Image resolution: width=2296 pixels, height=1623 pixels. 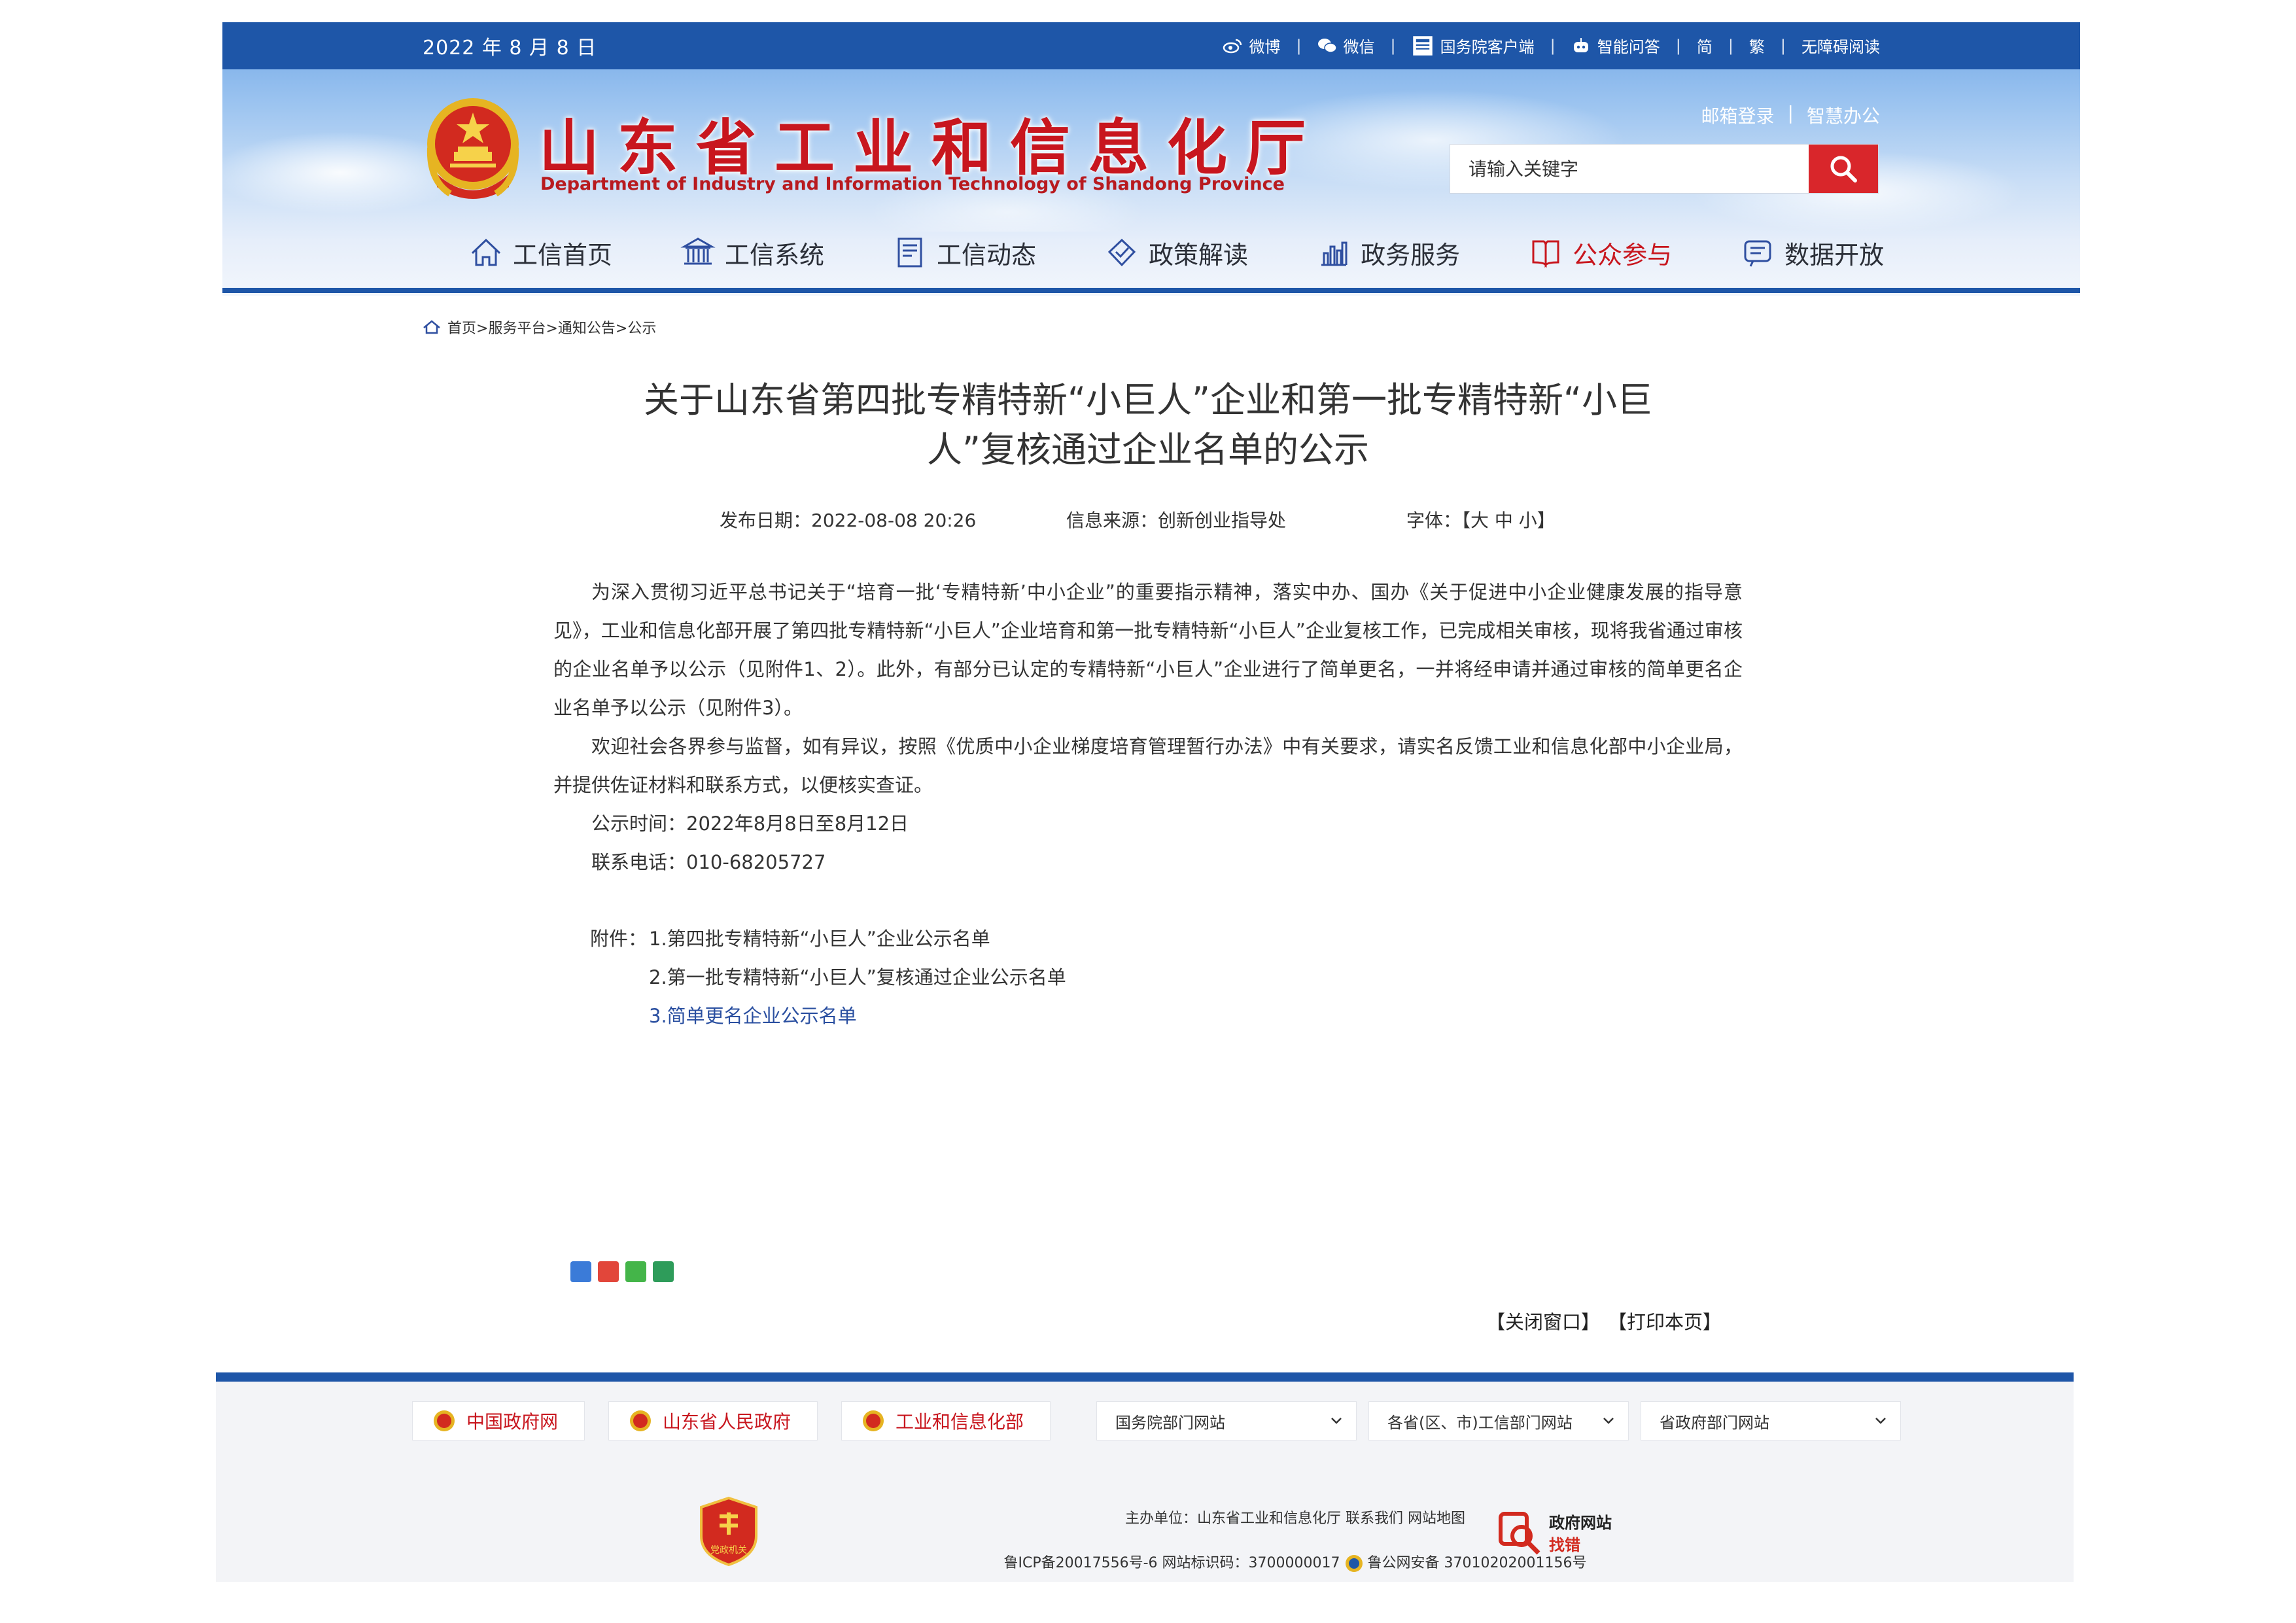 I want to click on nav-item-participation: 公众参与, so click(x=1600, y=253).